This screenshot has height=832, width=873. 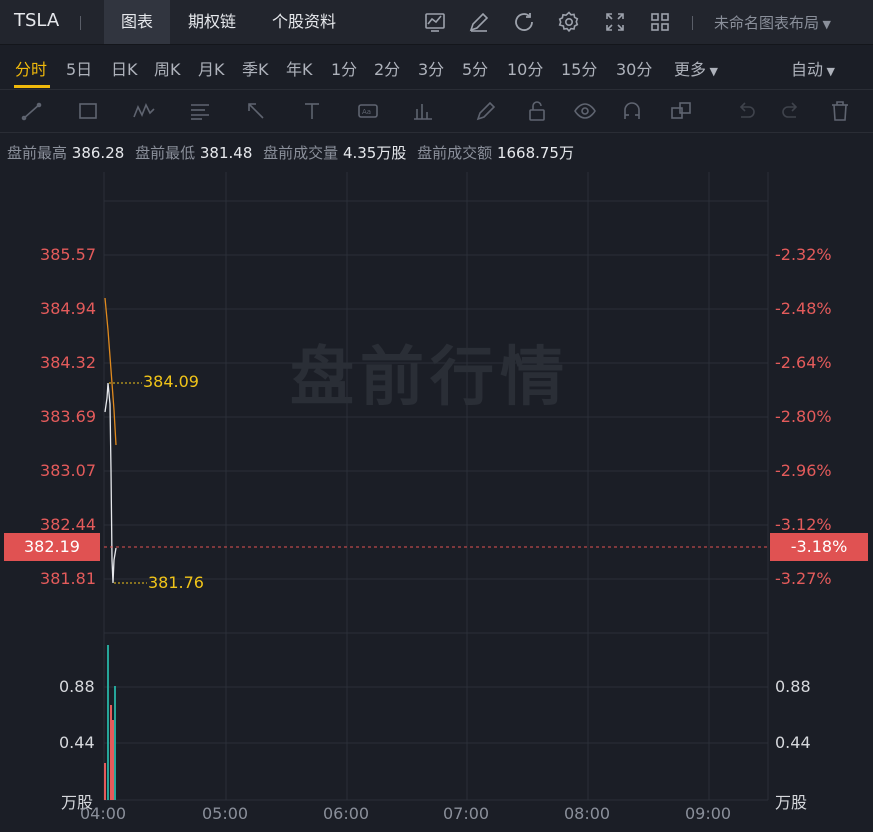 I want to click on price-axis-label: 382.44, so click(x=68, y=524).